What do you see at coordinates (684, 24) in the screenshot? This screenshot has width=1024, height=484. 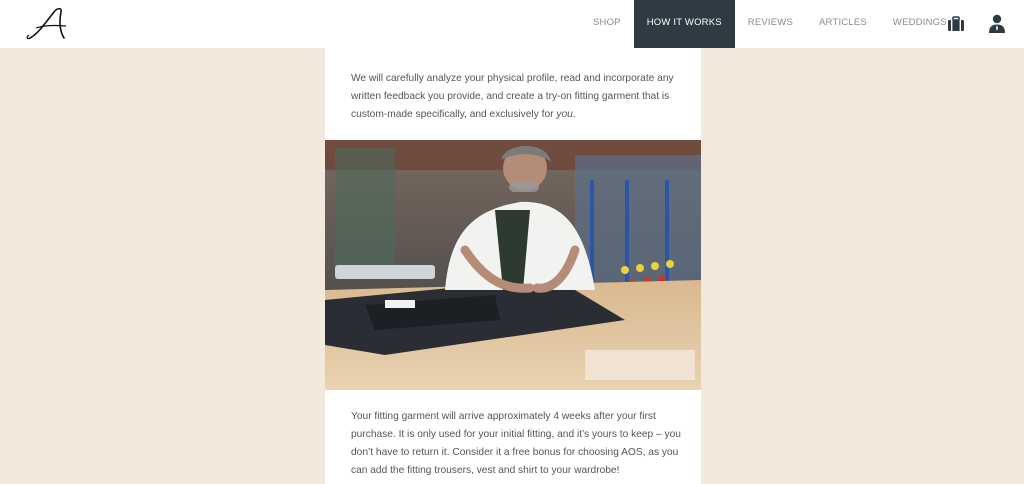 I see `nav-item-how-it-works: HOW IT WORKS` at bounding box center [684, 24].